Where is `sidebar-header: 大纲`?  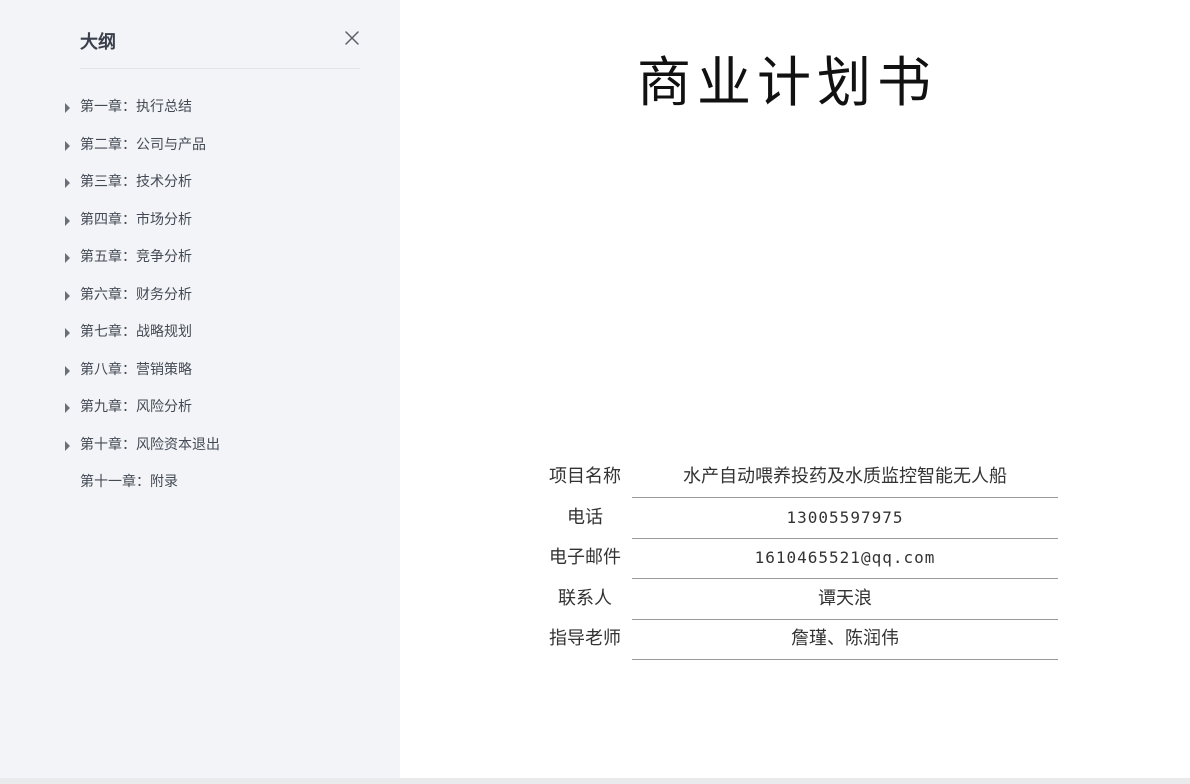
sidebar-header: 大纲 is located at coordinates (220, 45).